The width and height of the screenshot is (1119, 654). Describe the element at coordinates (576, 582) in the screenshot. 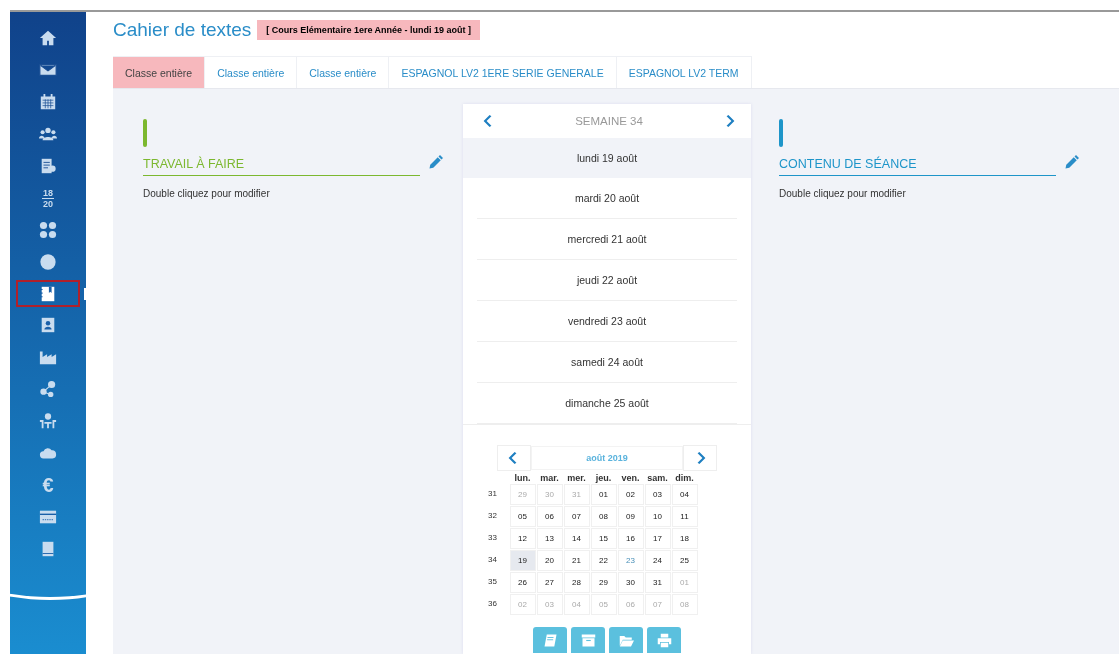

I see `date-cell: 28` at that location.